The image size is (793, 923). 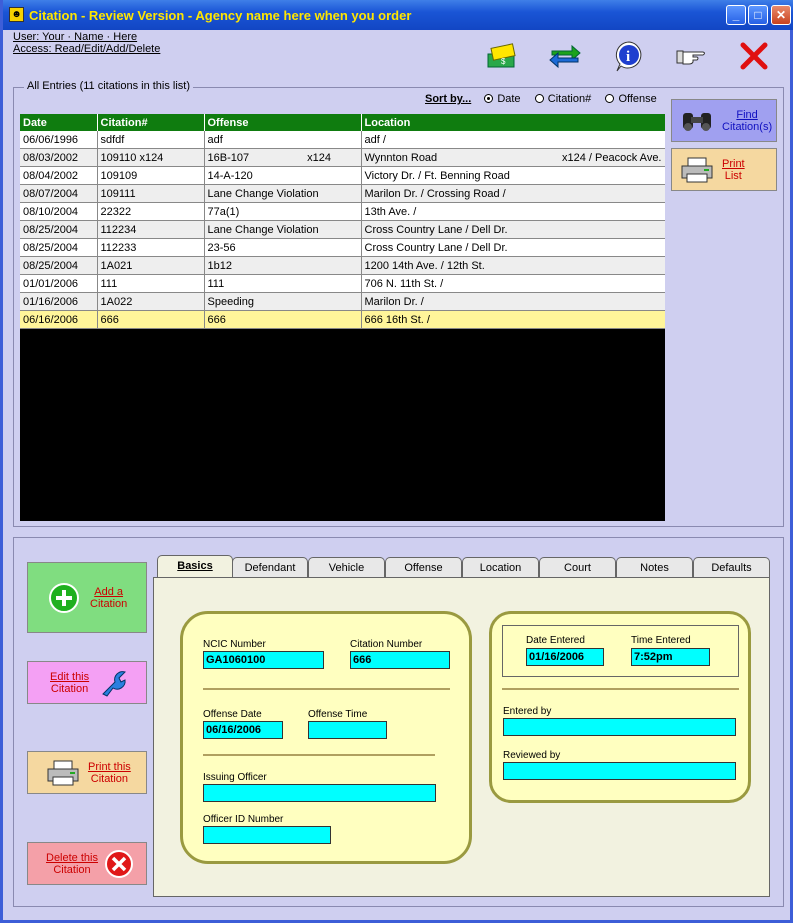 What do you see at coordinates (670, 657) in the screenshot?
I see `time-entered-field: 7:52pm` at bounding box center [670, 657].